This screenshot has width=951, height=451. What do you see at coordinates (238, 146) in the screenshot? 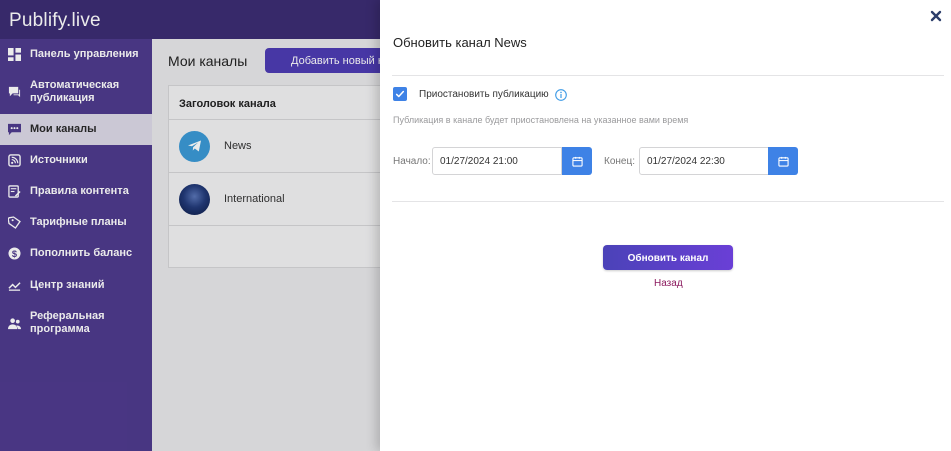
I see `channel-name: News` at bounding box center [238, 146].